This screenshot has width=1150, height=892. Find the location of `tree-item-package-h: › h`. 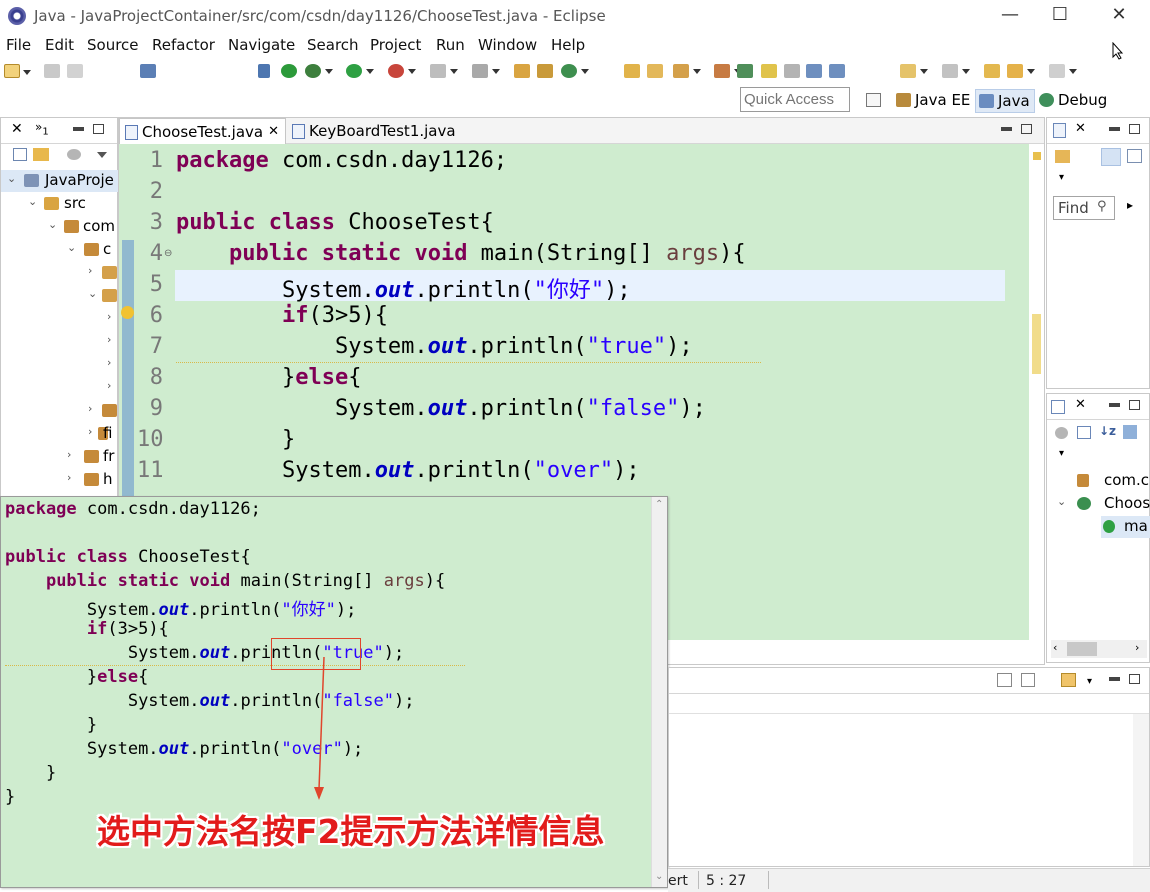

tree-item-package-h: › h is located at coordinates (60, 480).